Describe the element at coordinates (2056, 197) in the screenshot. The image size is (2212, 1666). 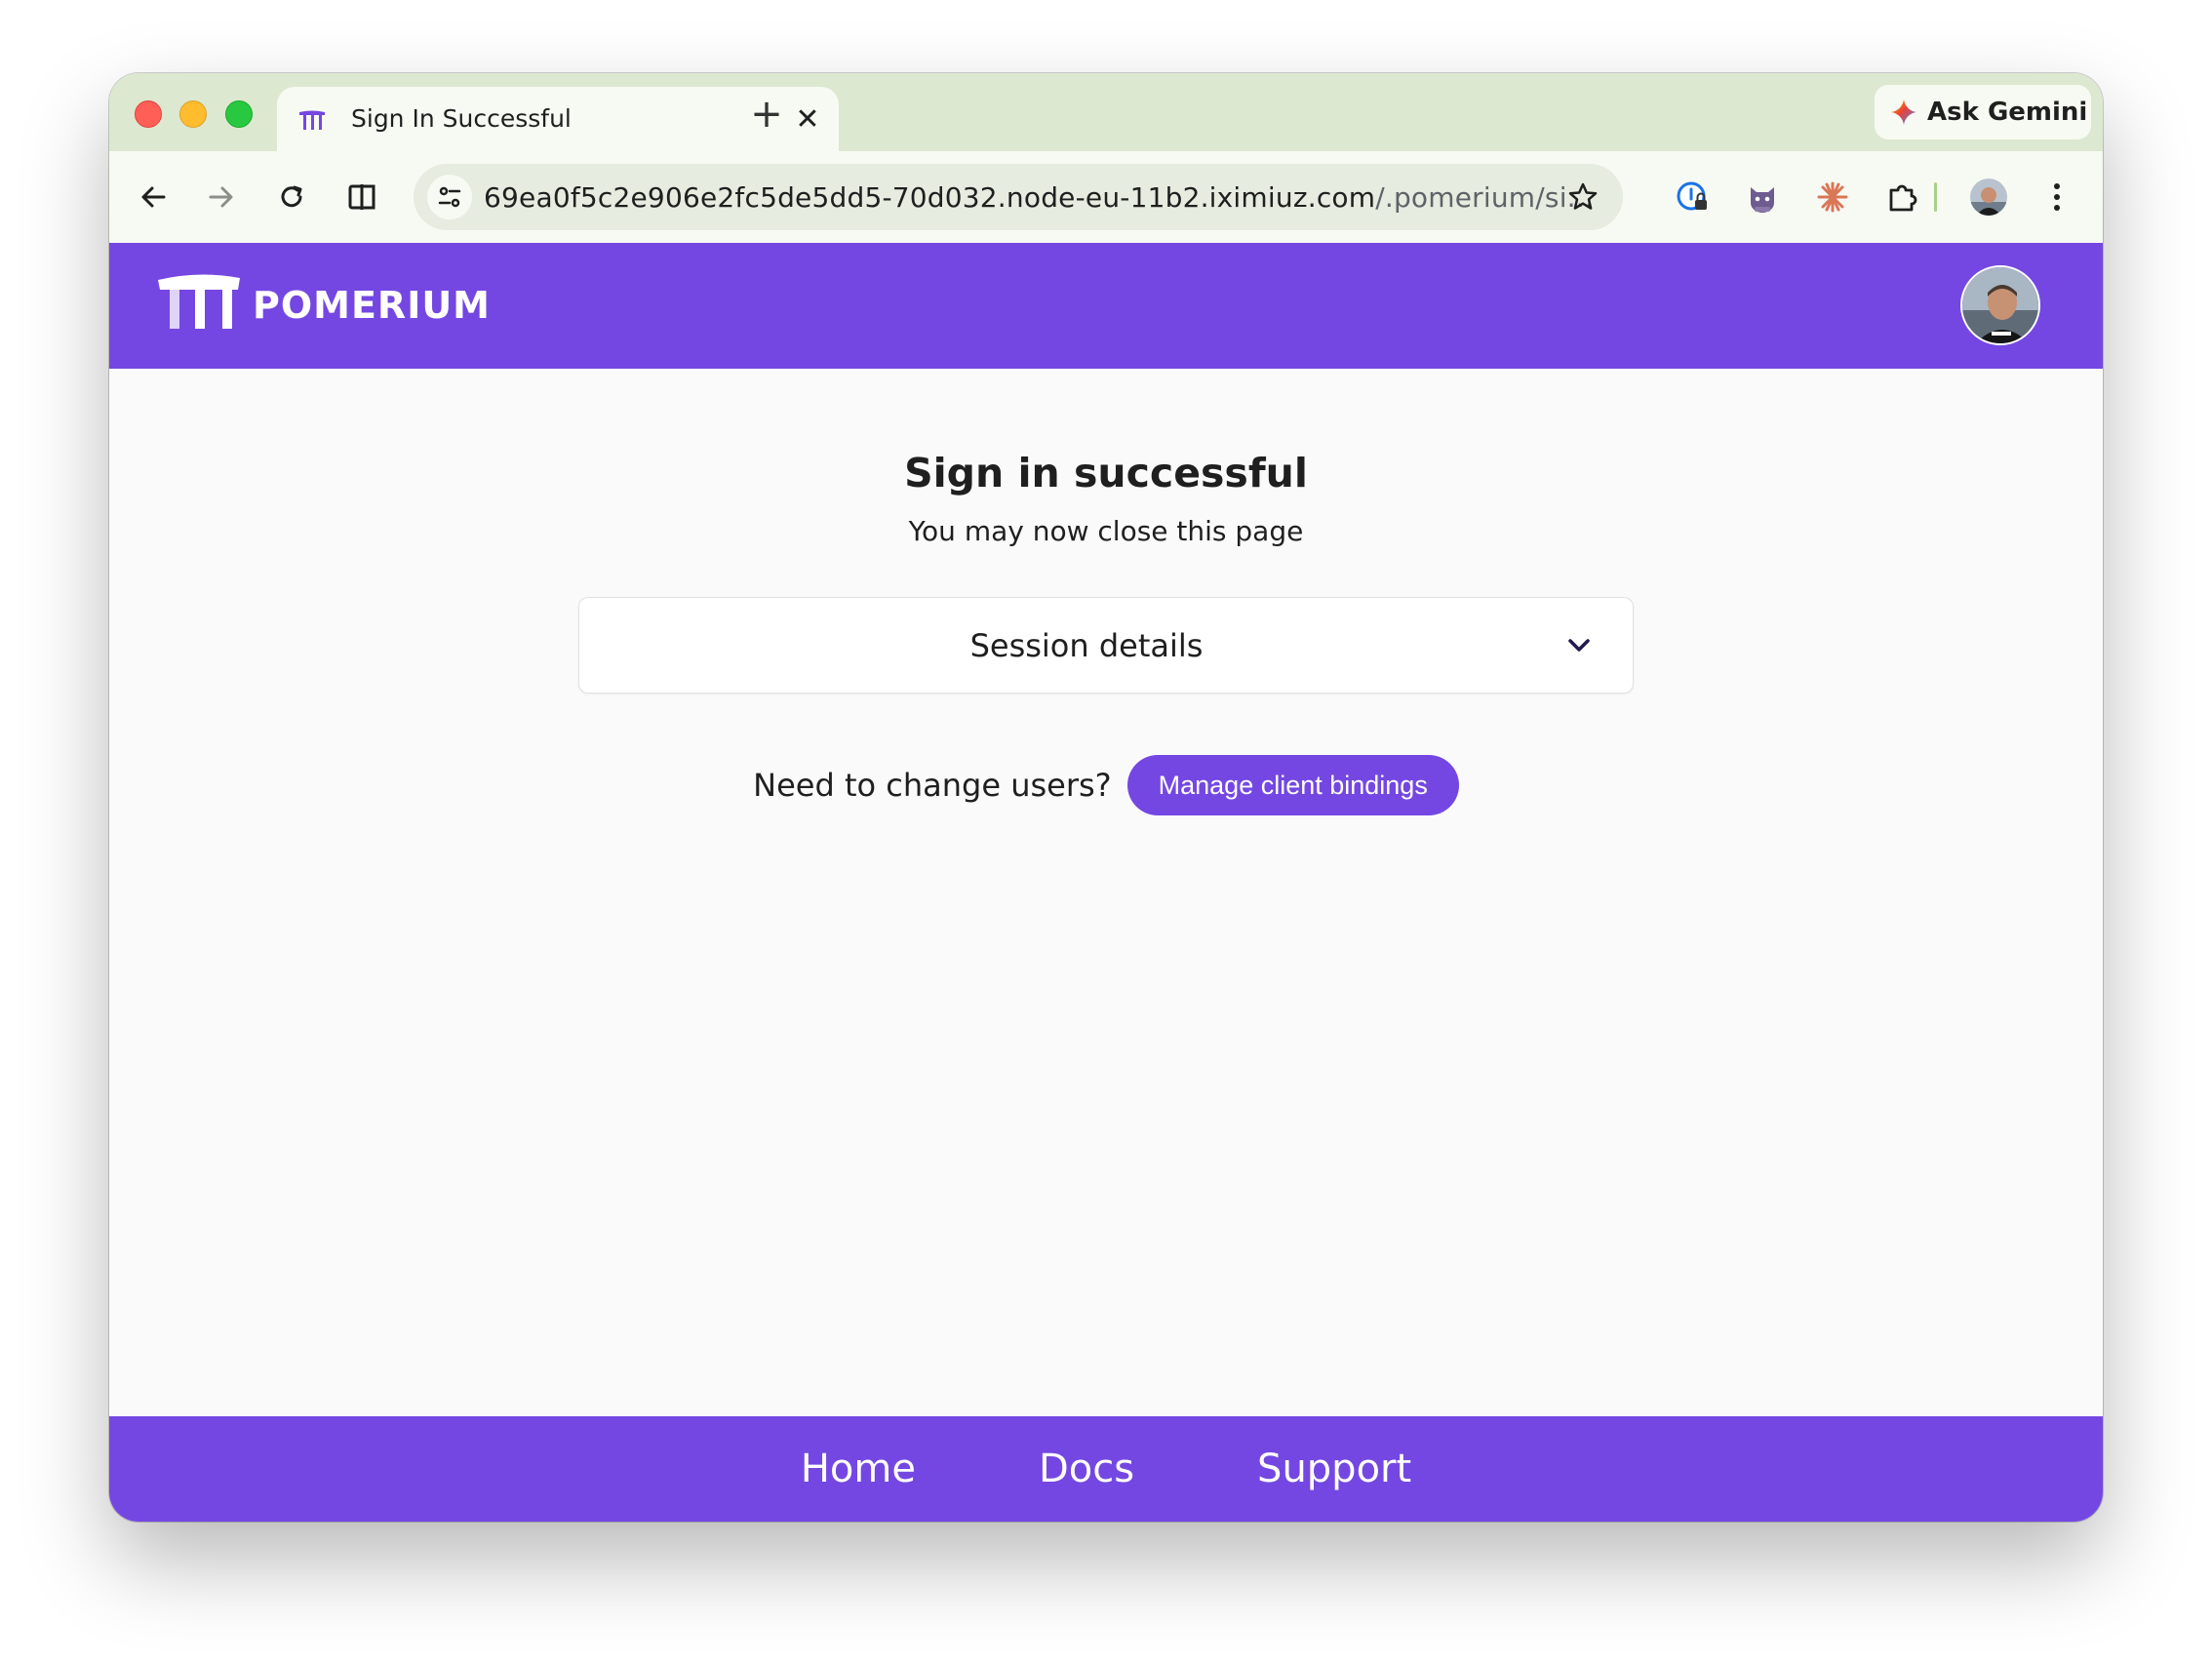
I see `kebab-menu-icon` at that location.